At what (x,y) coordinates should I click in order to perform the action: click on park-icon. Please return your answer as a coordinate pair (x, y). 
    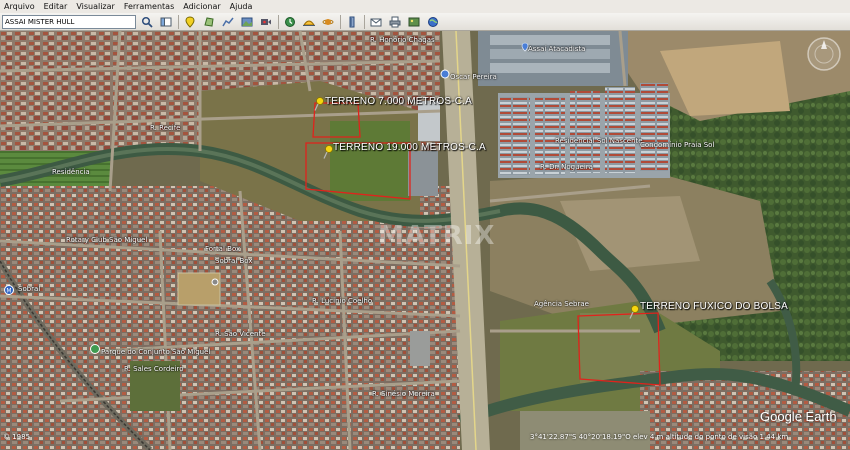
    Looking at the image, I should click on (95, 349).